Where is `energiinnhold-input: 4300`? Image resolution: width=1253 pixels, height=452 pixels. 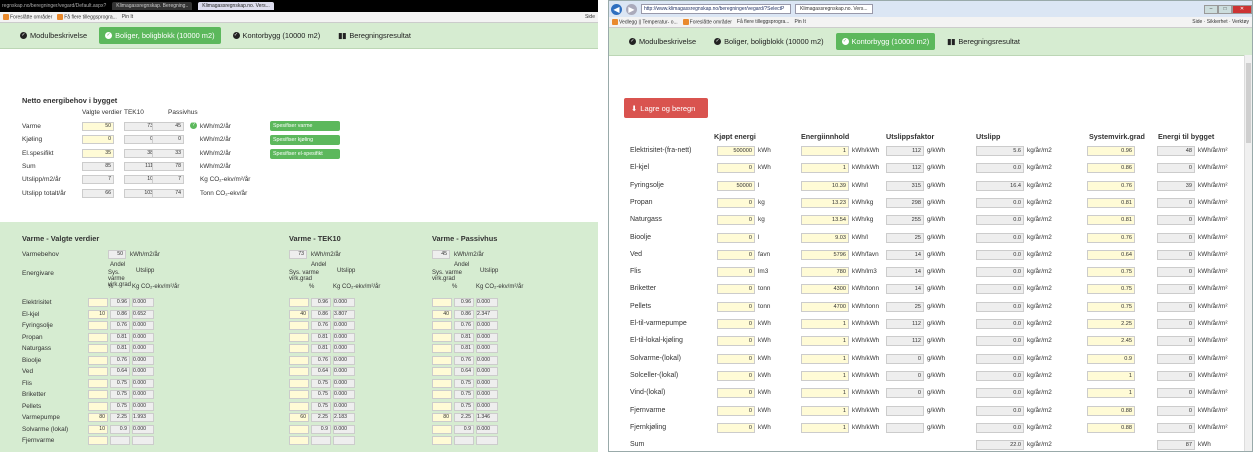
energiinnhold-input: 4300 is located at coordinates (825, 289).